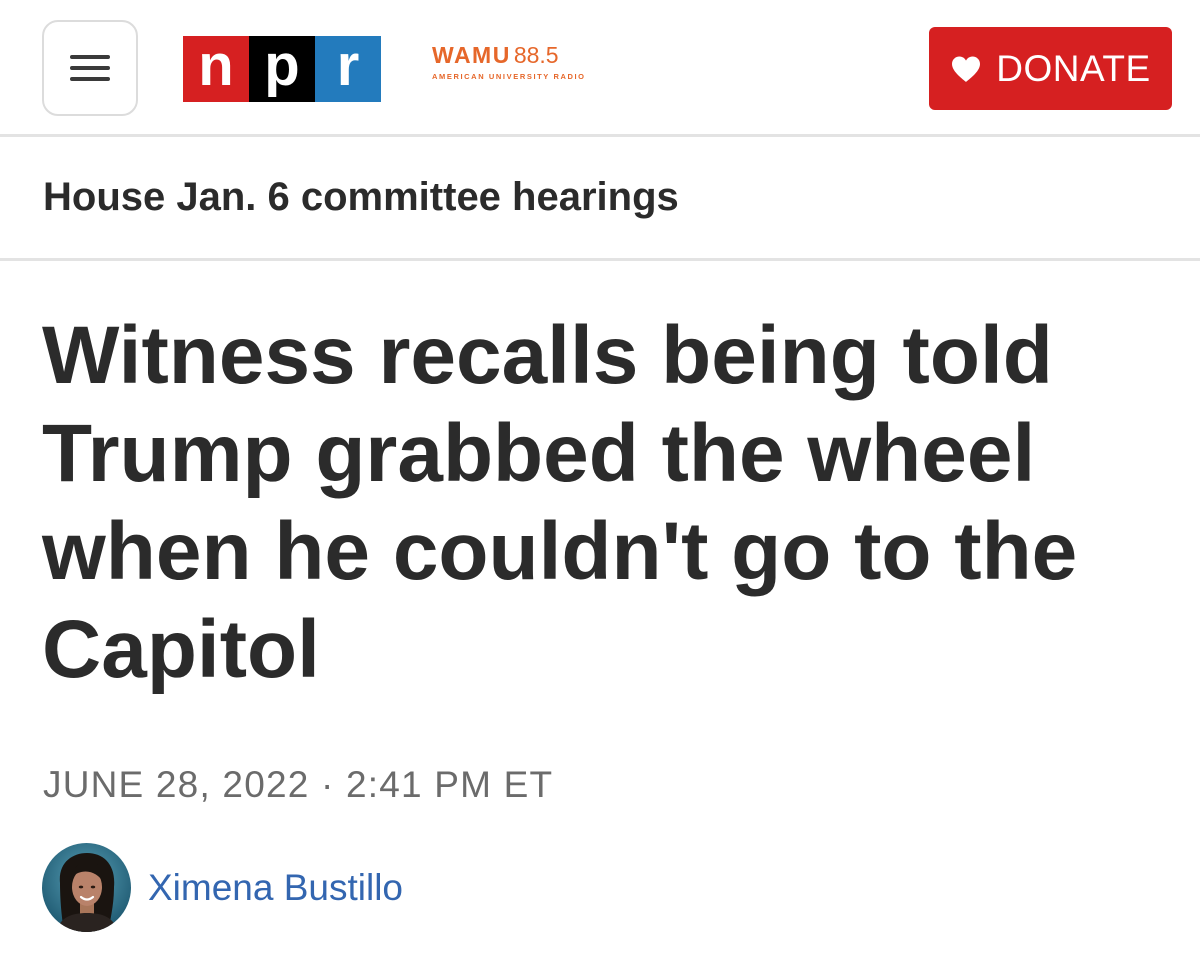 This screenshot has width=1200, height=965. I want to click on author-name-link: Ximena Bustillo, so click(275, 888).